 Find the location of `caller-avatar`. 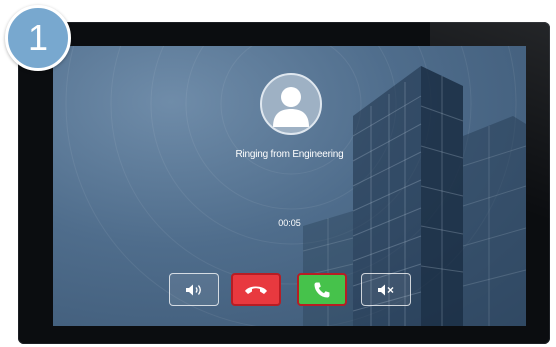

caller-avatar is located at coordinates (291, 104).